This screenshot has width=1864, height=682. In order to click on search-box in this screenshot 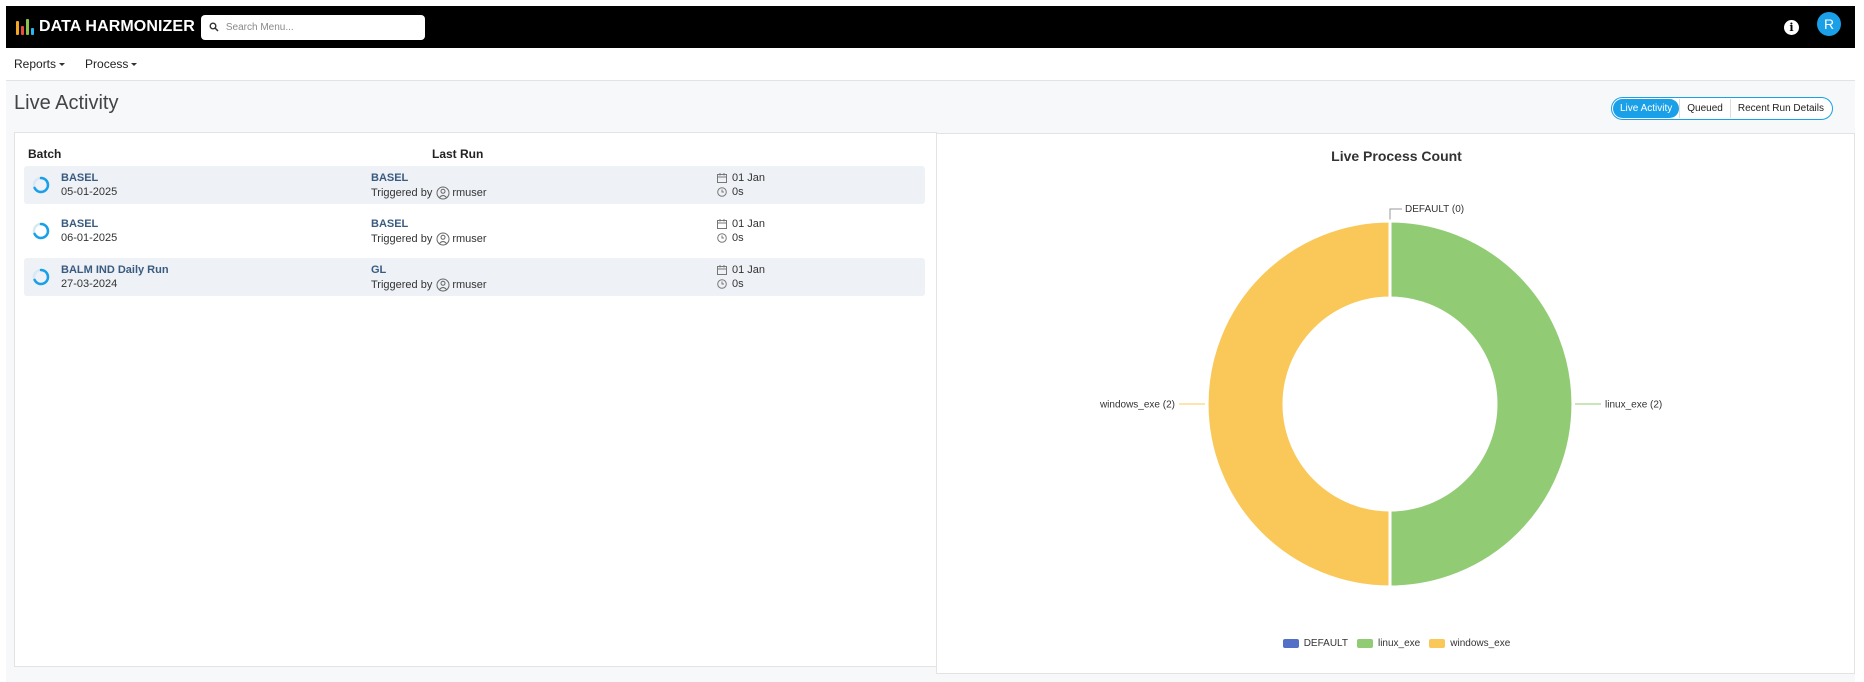, I will do `click(312, 27)`.